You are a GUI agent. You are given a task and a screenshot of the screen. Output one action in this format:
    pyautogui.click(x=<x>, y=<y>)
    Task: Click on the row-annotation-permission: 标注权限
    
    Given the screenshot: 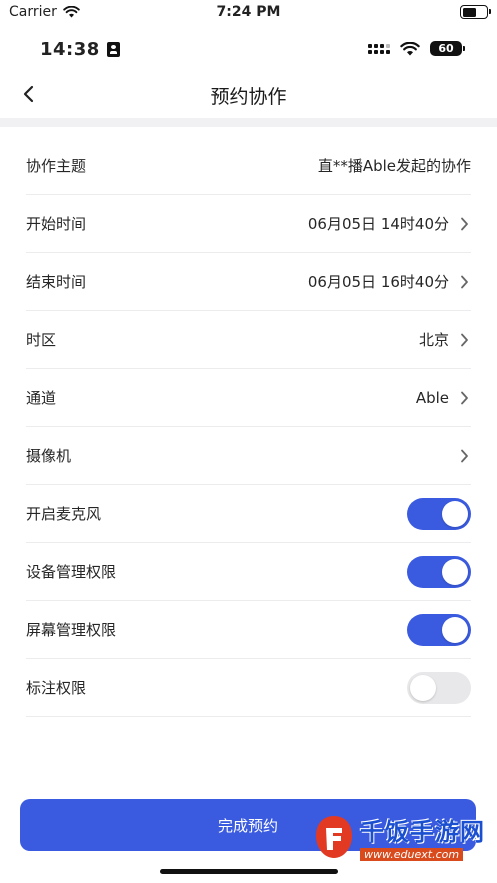 What is the action you would take?
    pyautogui.click(x=248, y=688)
    